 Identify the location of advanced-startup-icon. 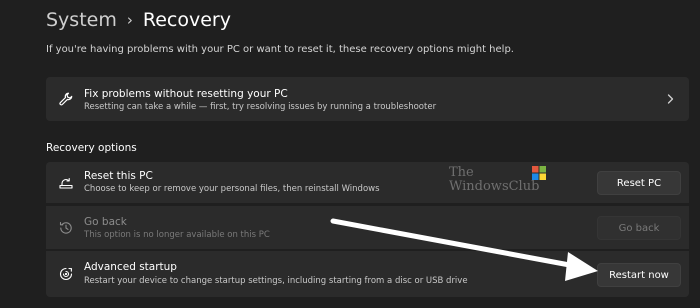
(66, 274).